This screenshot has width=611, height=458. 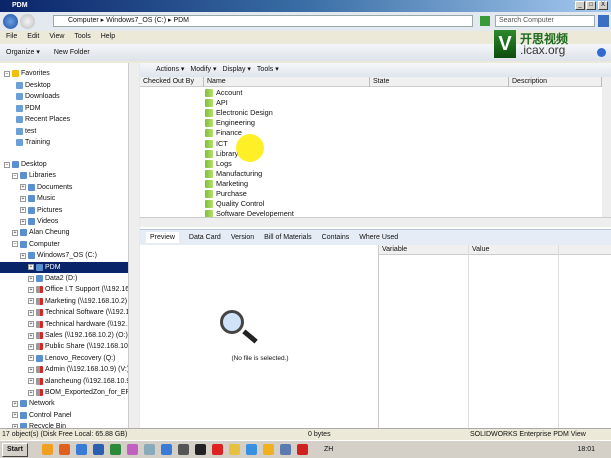 What do you see at coordinates (234, 204) in the screenshot?
I see `file-row: Quality Control` at bounding box center [234, 204].